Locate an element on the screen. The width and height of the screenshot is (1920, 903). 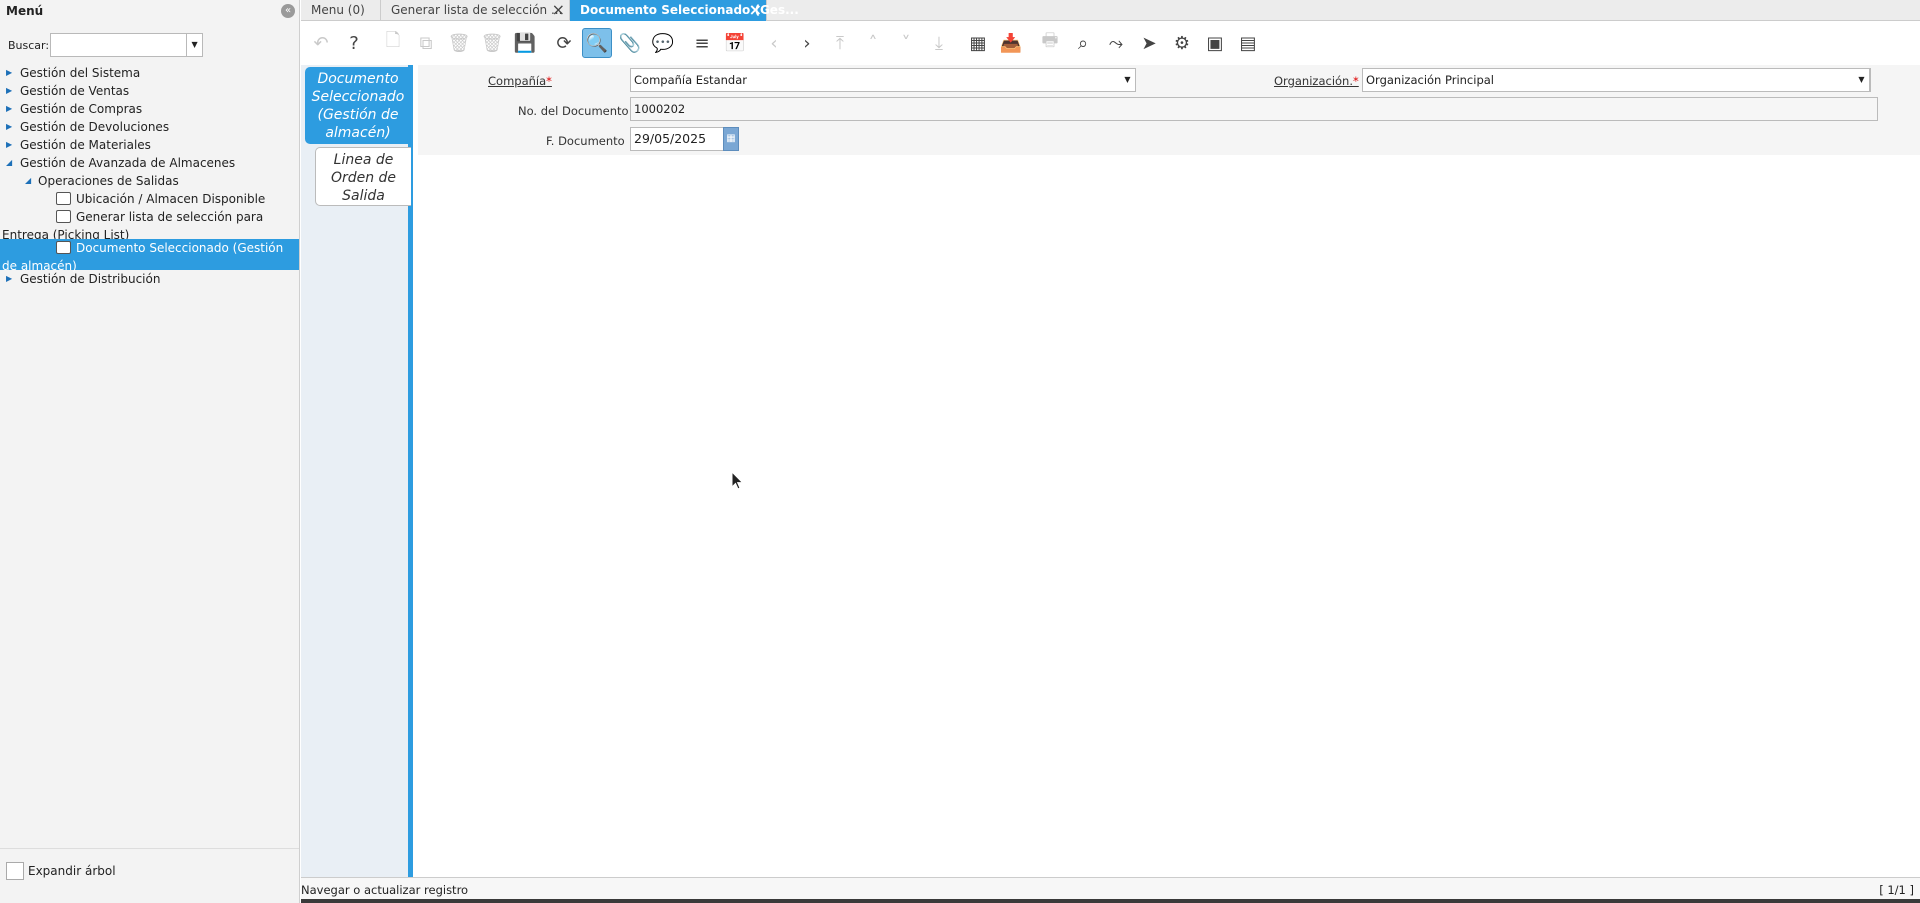
last-record-icon: ⤓ is located at coordinates (939, 43).